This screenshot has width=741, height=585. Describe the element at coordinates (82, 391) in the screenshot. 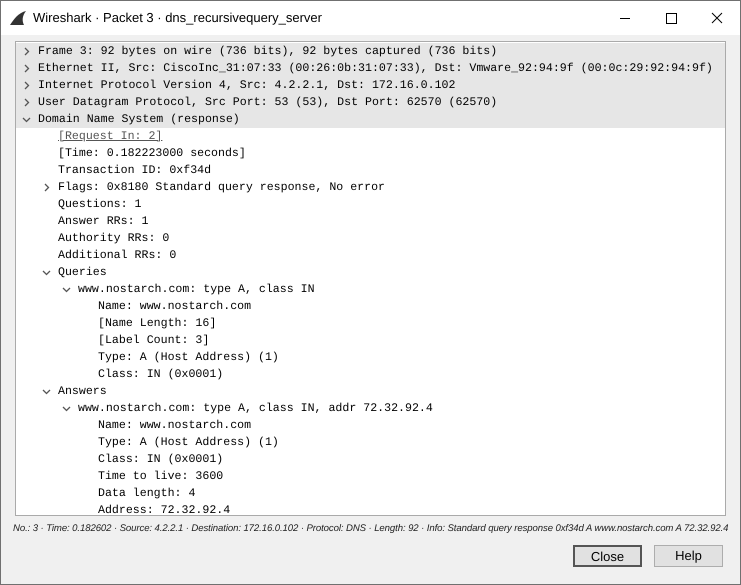

I see `tree-item: Answers` at that location.